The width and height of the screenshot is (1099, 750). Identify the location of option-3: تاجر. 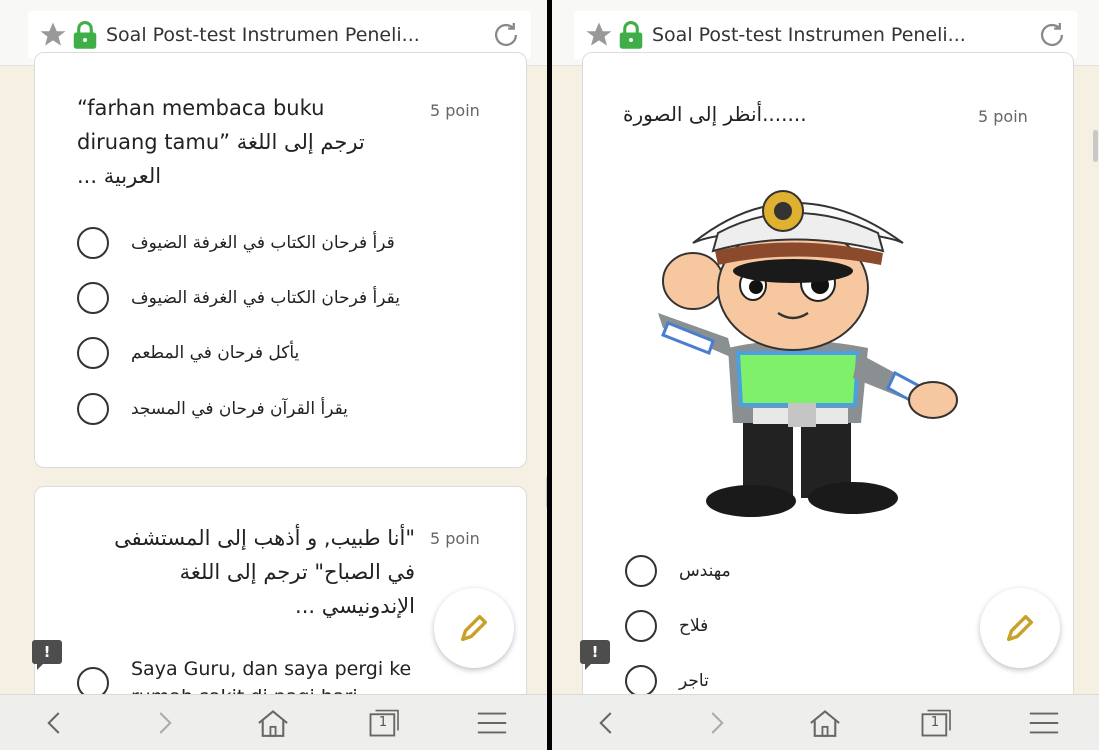
(667, 681).